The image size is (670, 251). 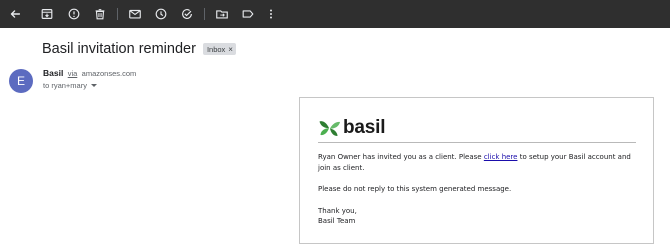 What do you see at coordinates (161, 14) in the screenshot?
I see `snooze-icon` at bounding box center [161, 14].